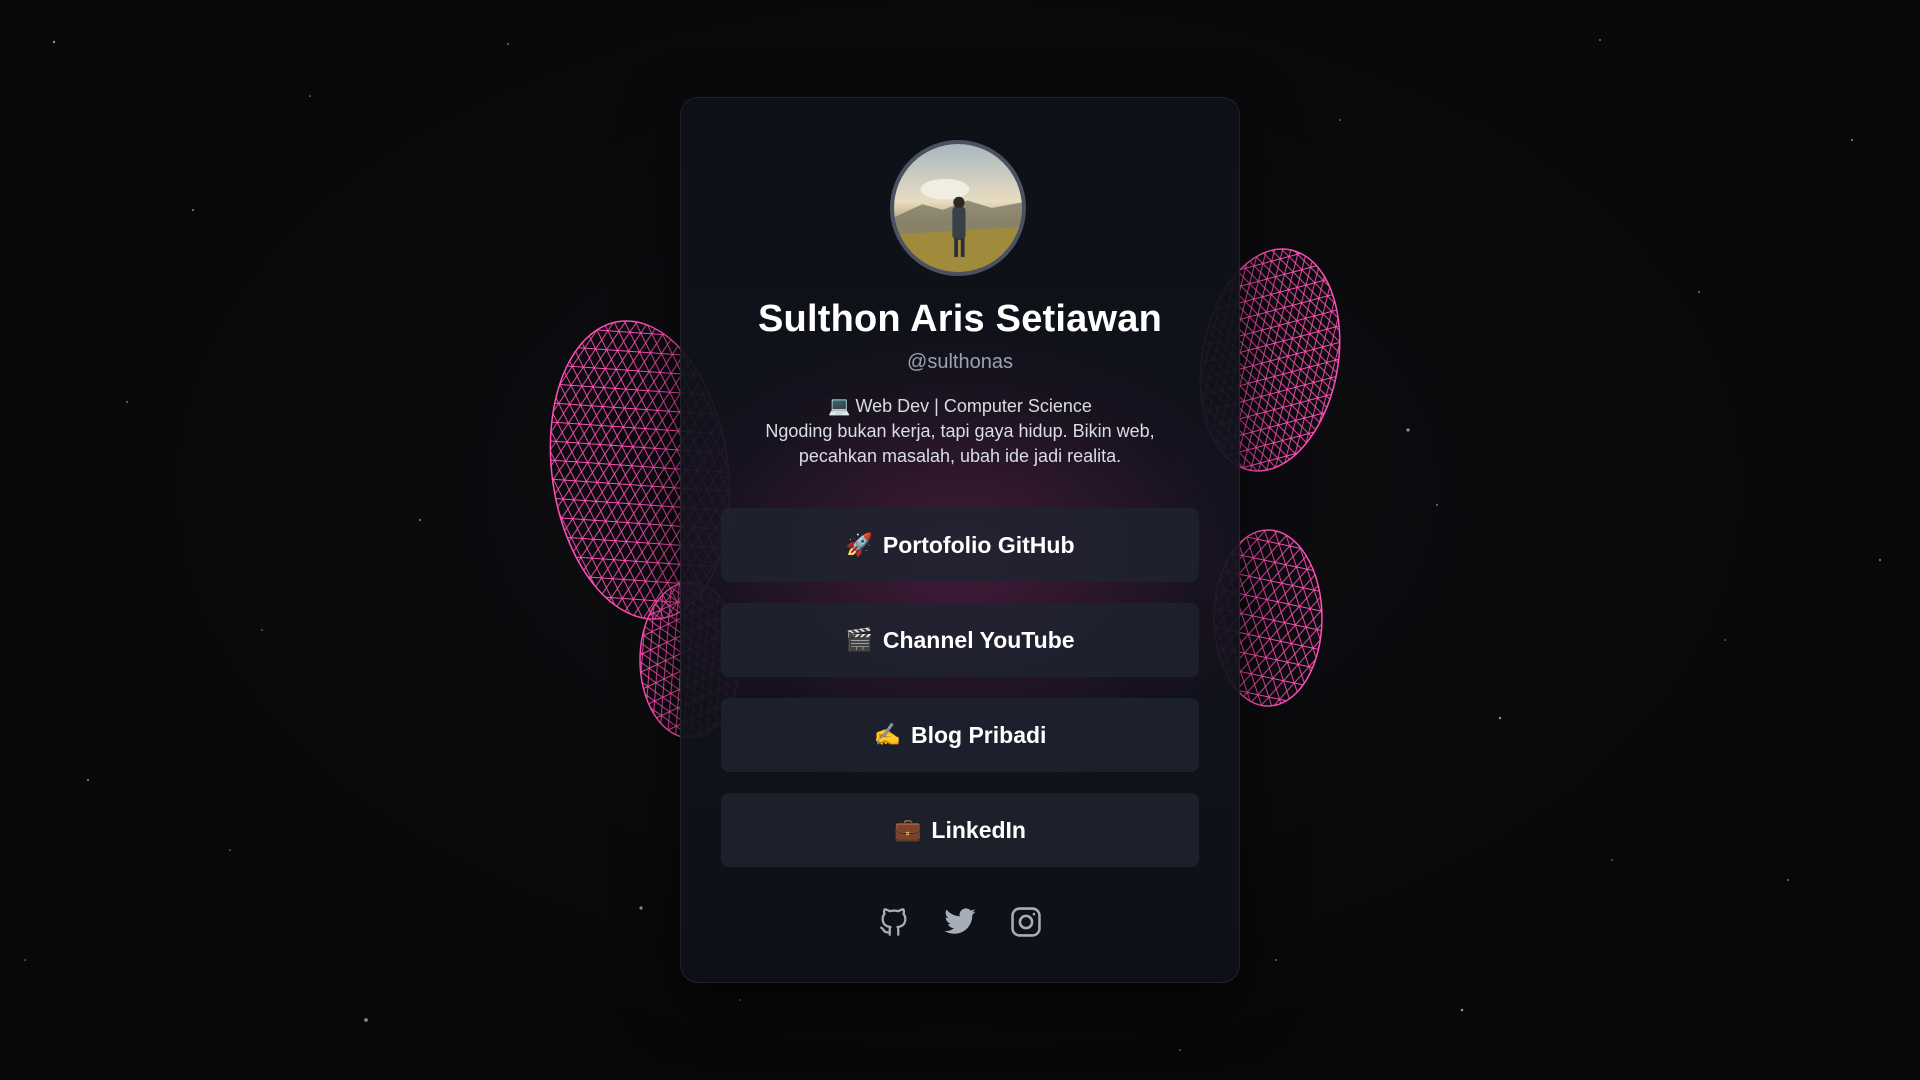 This screenshot has height=1080, width=1920. Describe the element at coordinates (908, 829) in the screenshot. I see `briefcase-icon: 💼` at that location.